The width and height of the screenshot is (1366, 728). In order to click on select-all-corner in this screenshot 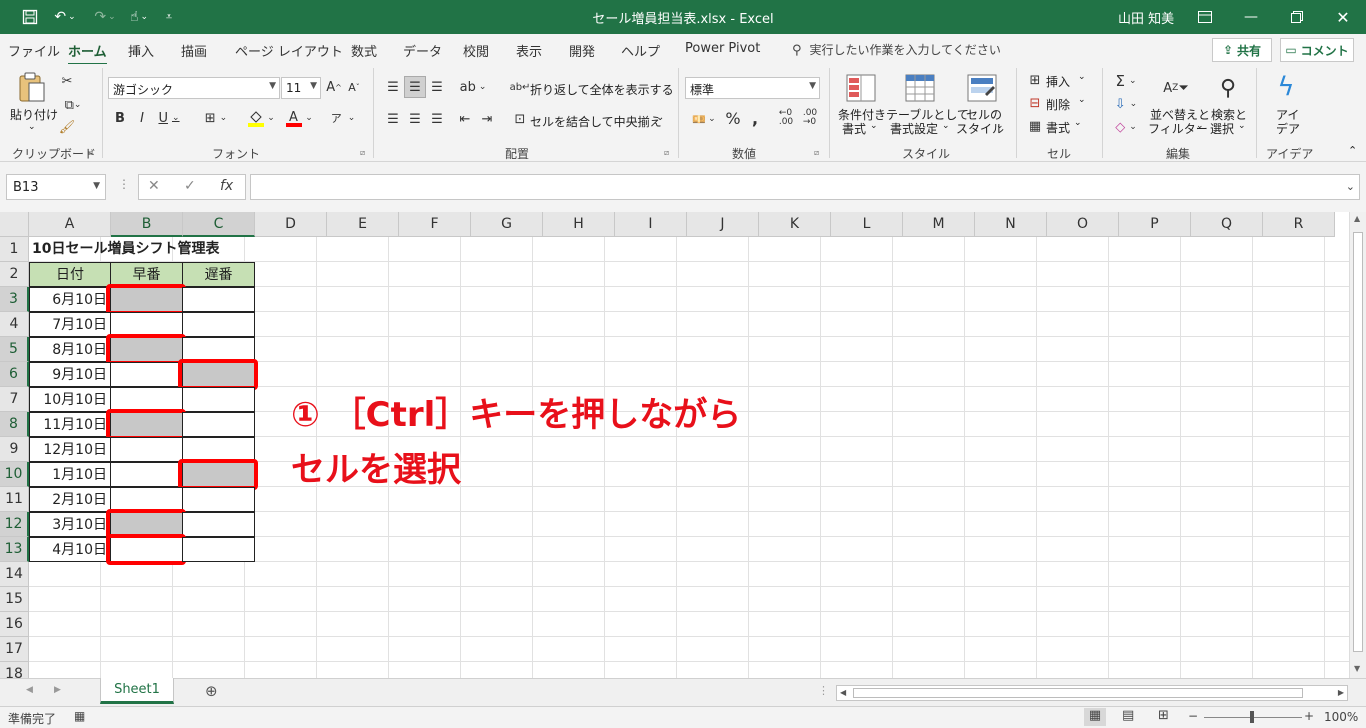, I will do `click(14, 224)`.